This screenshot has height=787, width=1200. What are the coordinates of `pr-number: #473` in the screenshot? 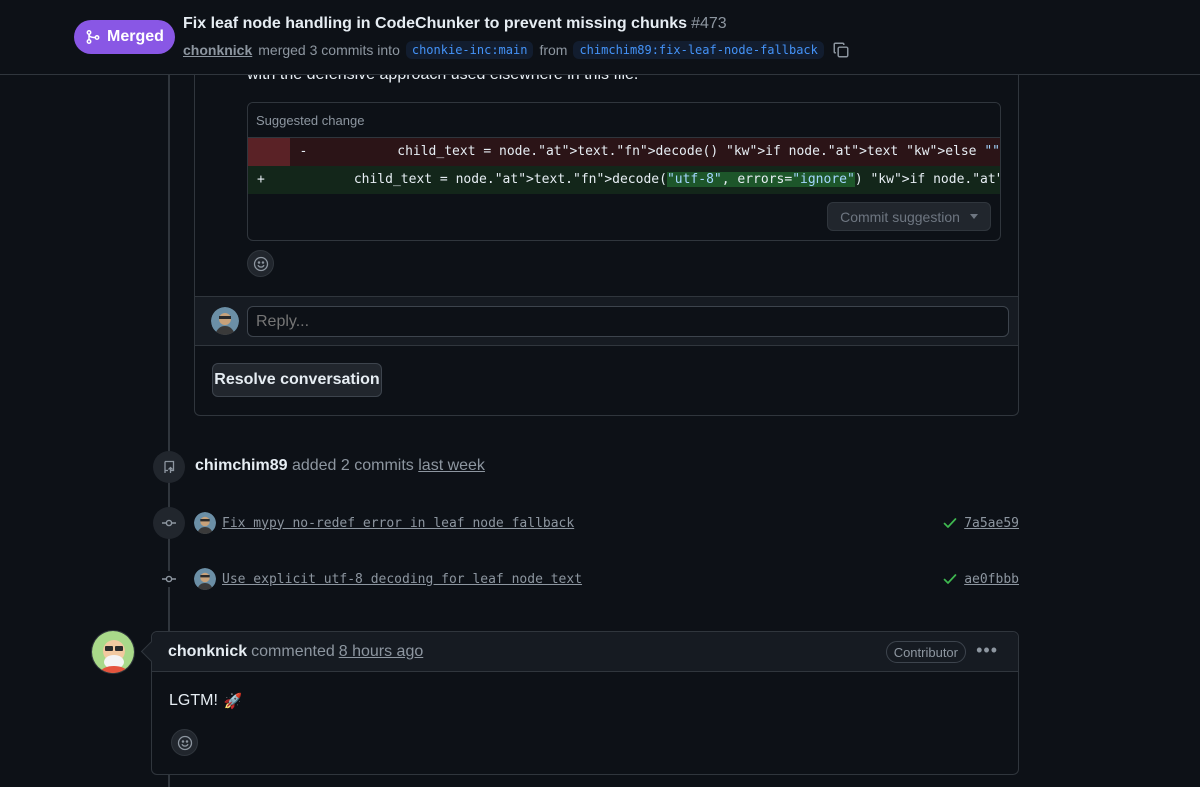 It's located at (709, 23).